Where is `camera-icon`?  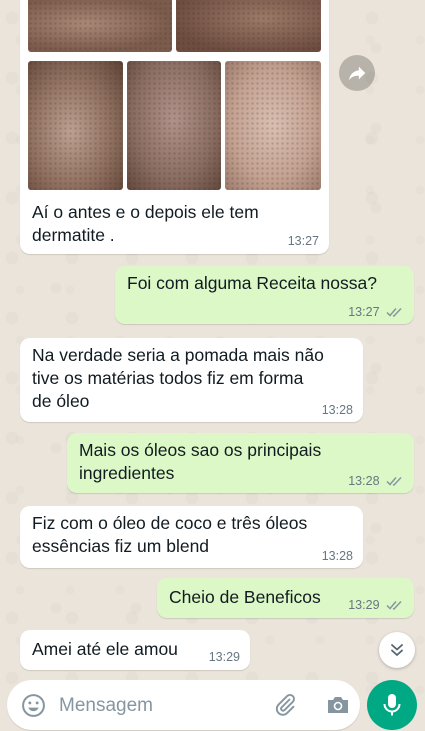
camera-icon is located at coordinates (338, 705).